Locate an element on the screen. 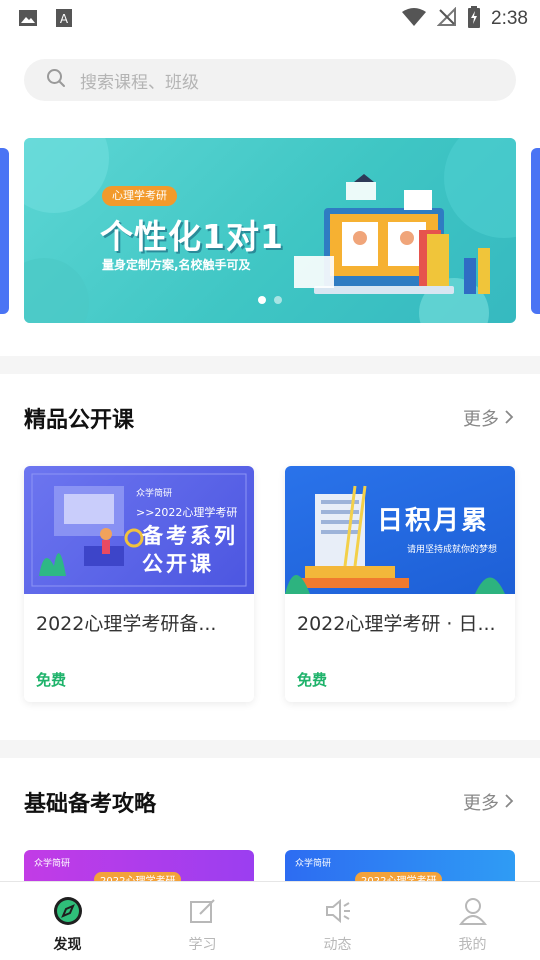 The width and height of the screenshot is (540, 960). thumb-heading-2: 公开课 is located at coordinates (178, 564).